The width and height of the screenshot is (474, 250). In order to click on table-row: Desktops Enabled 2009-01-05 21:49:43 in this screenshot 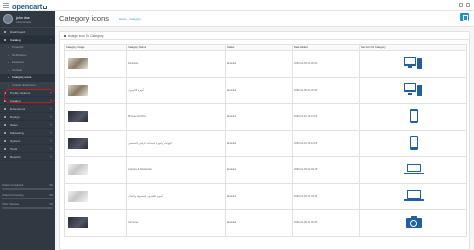, I will do `click(265, 64)`.